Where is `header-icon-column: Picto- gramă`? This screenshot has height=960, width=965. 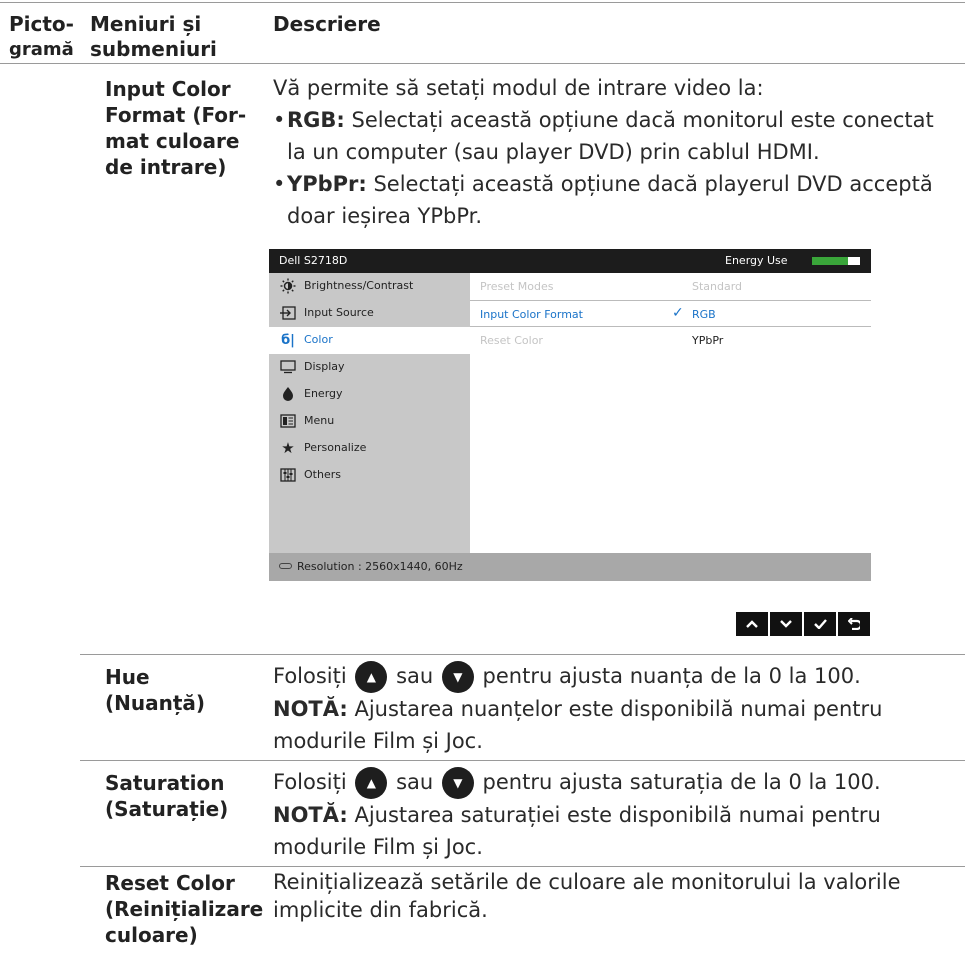
header-icon-column: Picto- gramă is located at coordinates (41, 37).